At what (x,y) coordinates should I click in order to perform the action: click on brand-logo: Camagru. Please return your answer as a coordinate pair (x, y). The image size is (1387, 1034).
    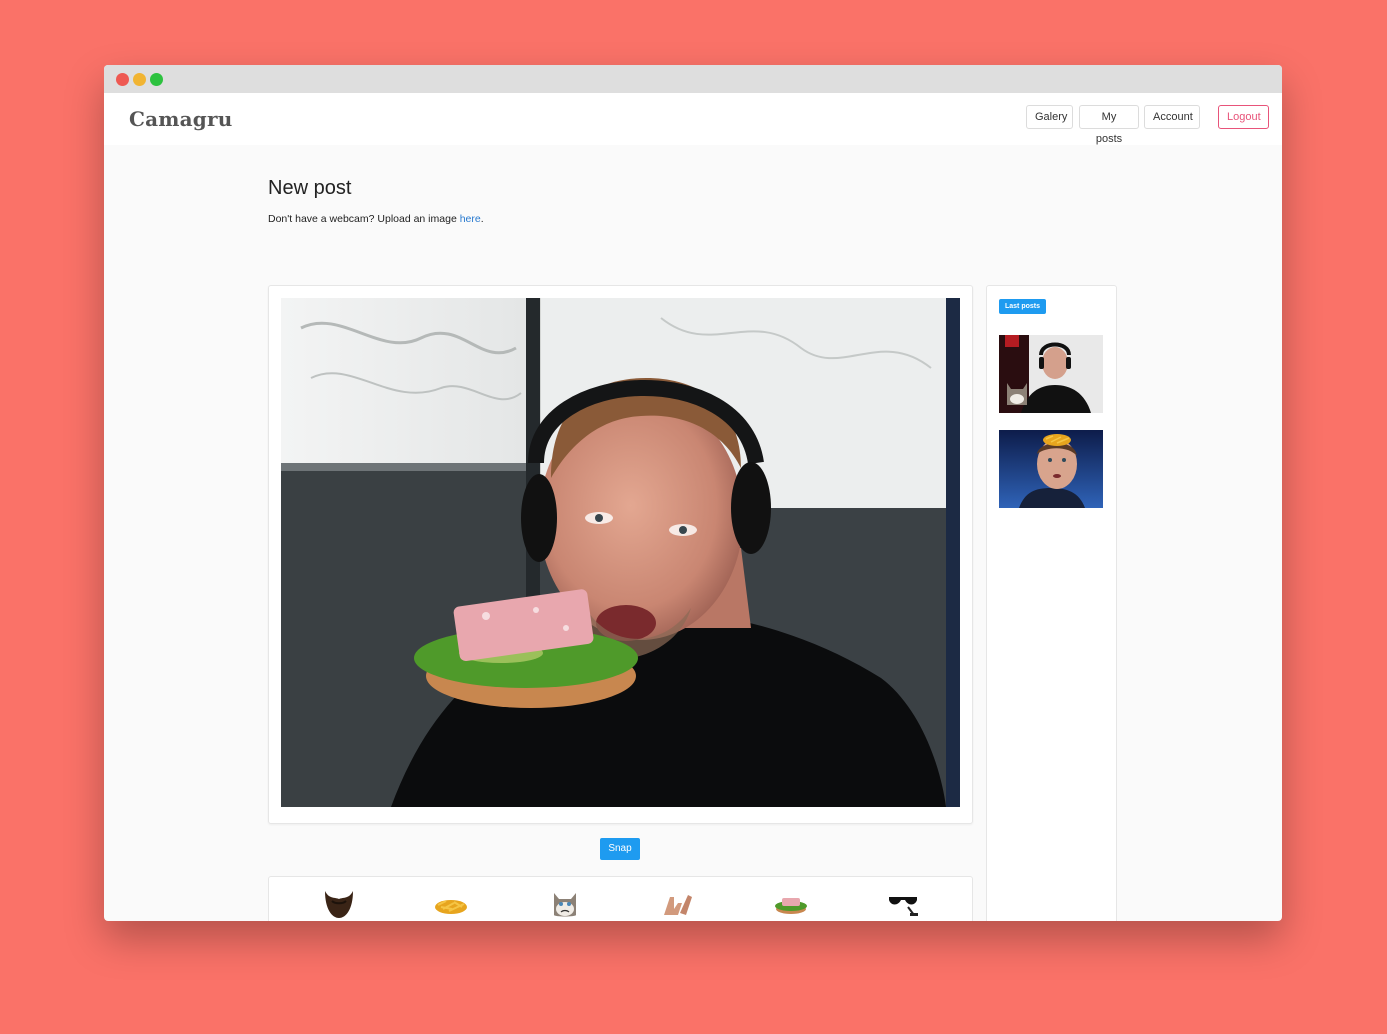
    Looking at the image, I should click on (180, 119).